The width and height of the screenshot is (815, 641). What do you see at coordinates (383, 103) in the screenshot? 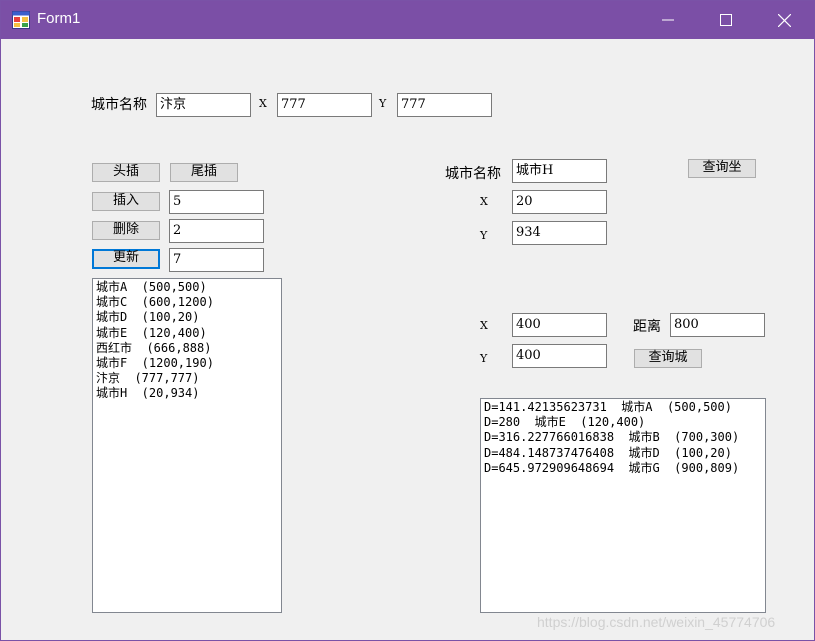
I see `y-label: Y` at bounding box center [383, 103].